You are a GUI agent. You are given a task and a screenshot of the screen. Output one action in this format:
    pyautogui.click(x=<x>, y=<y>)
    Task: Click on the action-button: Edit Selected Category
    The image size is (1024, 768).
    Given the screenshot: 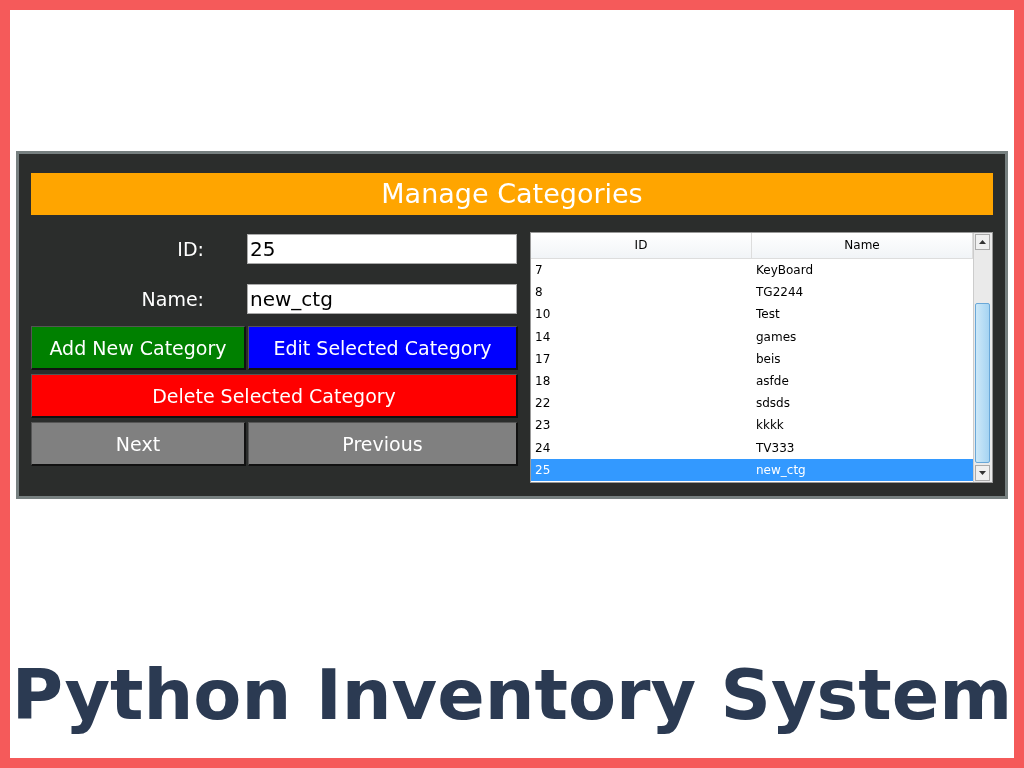 What is the action you would take?
    pyautogui.click(x=383, y=348)
    